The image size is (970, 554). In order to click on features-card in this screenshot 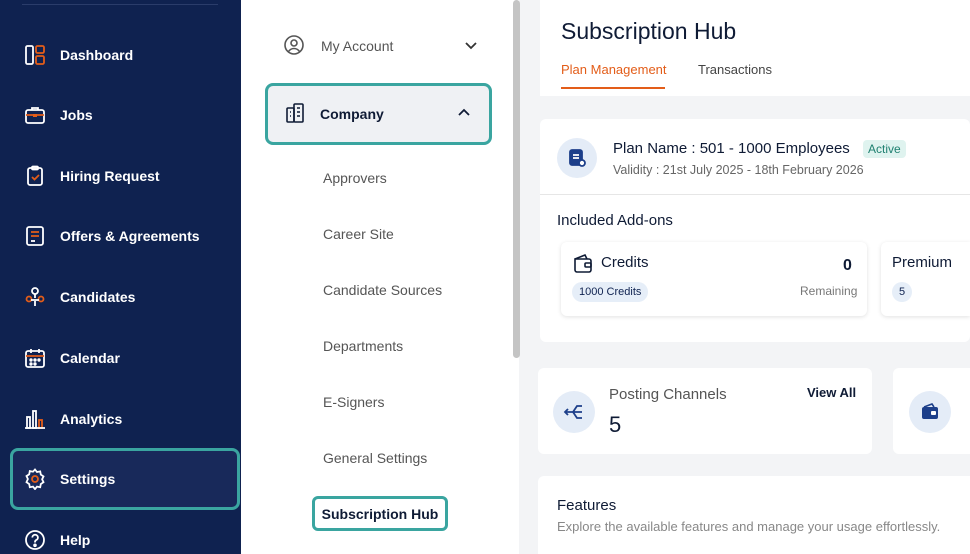, I will do `click(754, 515)`.